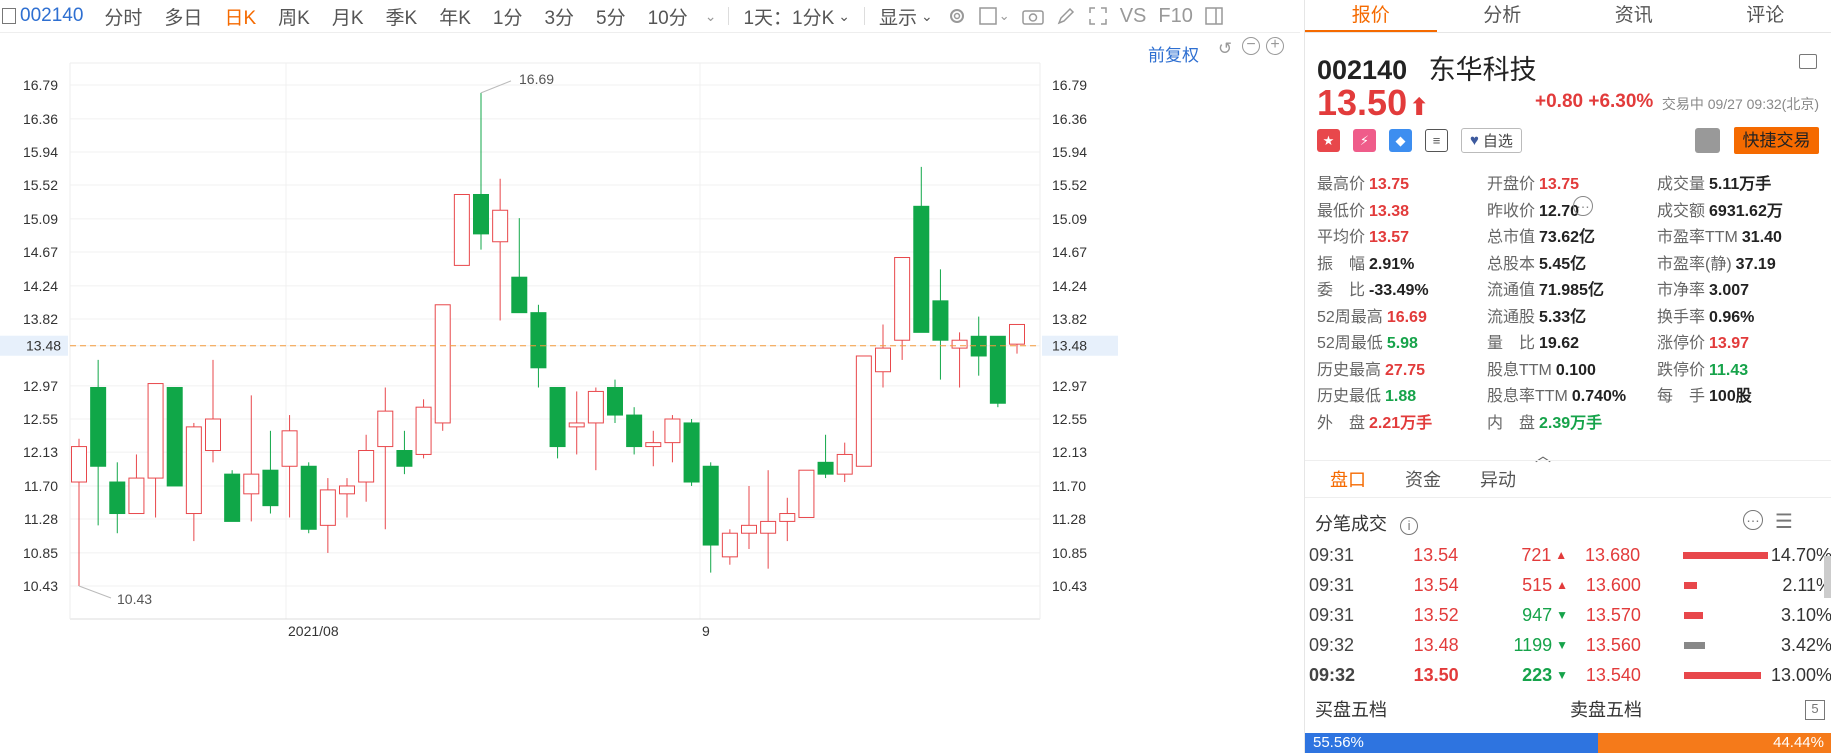 This screenshot has height=753, width=1831. Describe the element at coordinates (1350, 317) in the screenshot. I see `stat-label: 52周最高` at that location.